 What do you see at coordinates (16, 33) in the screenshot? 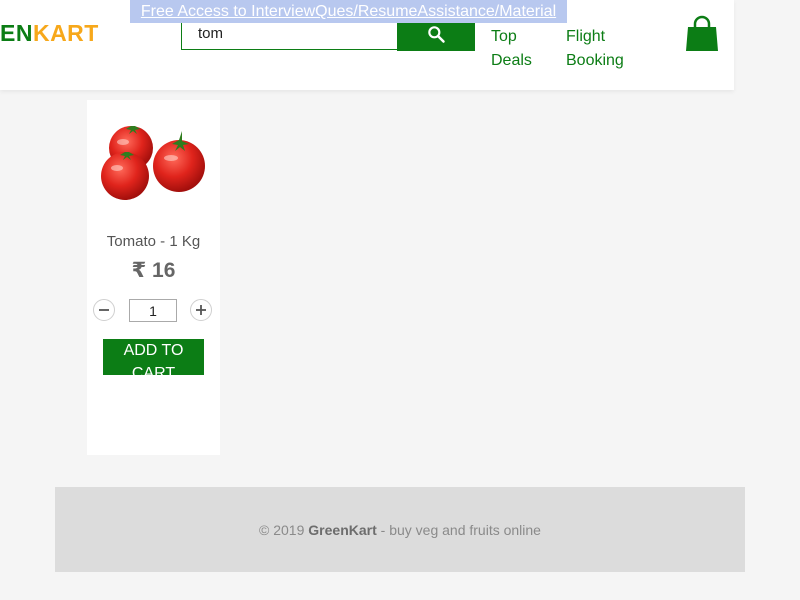
I see `brand-prefix: EN` at bounding box center [16, 33].